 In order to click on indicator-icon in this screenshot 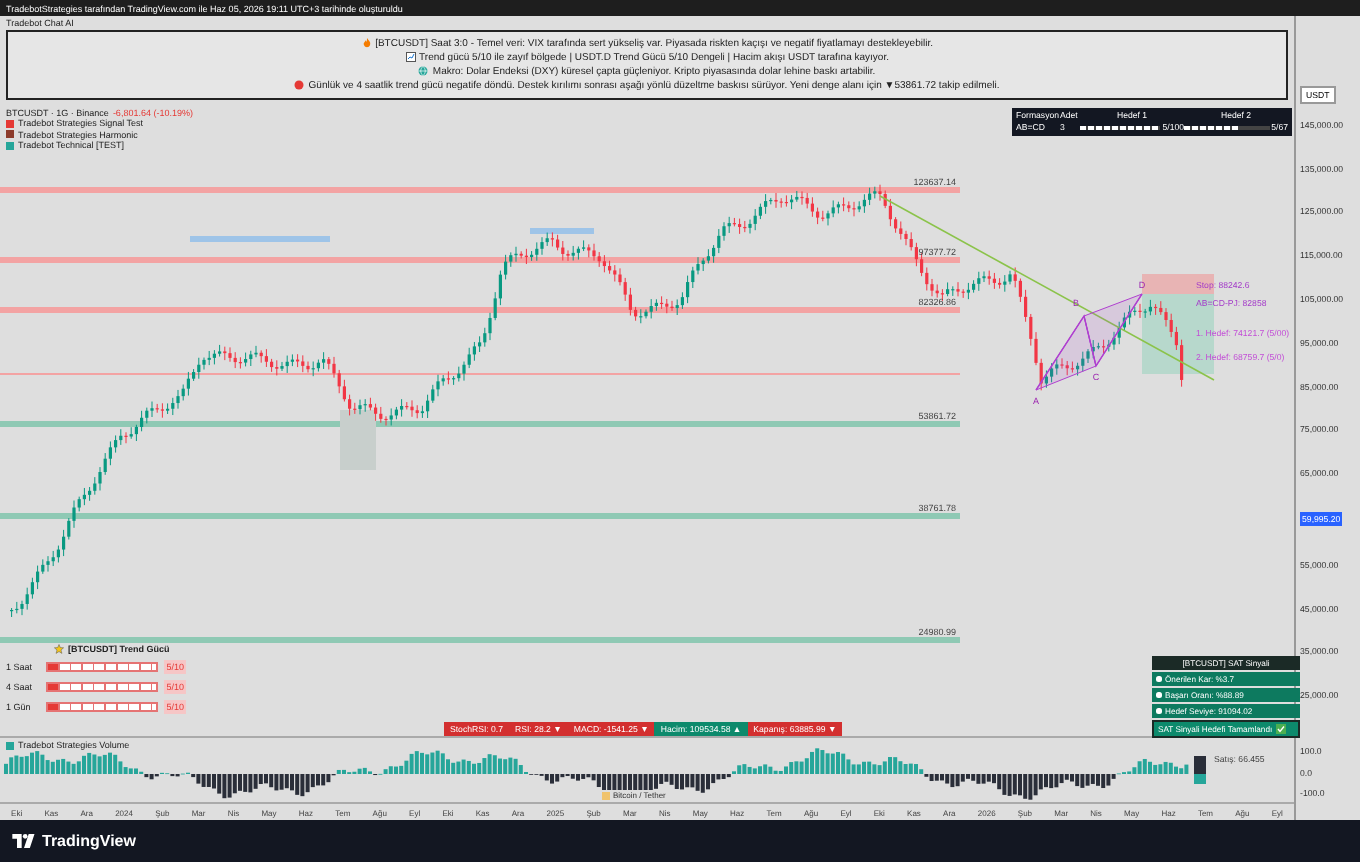, I will do `click(10, 745)`.